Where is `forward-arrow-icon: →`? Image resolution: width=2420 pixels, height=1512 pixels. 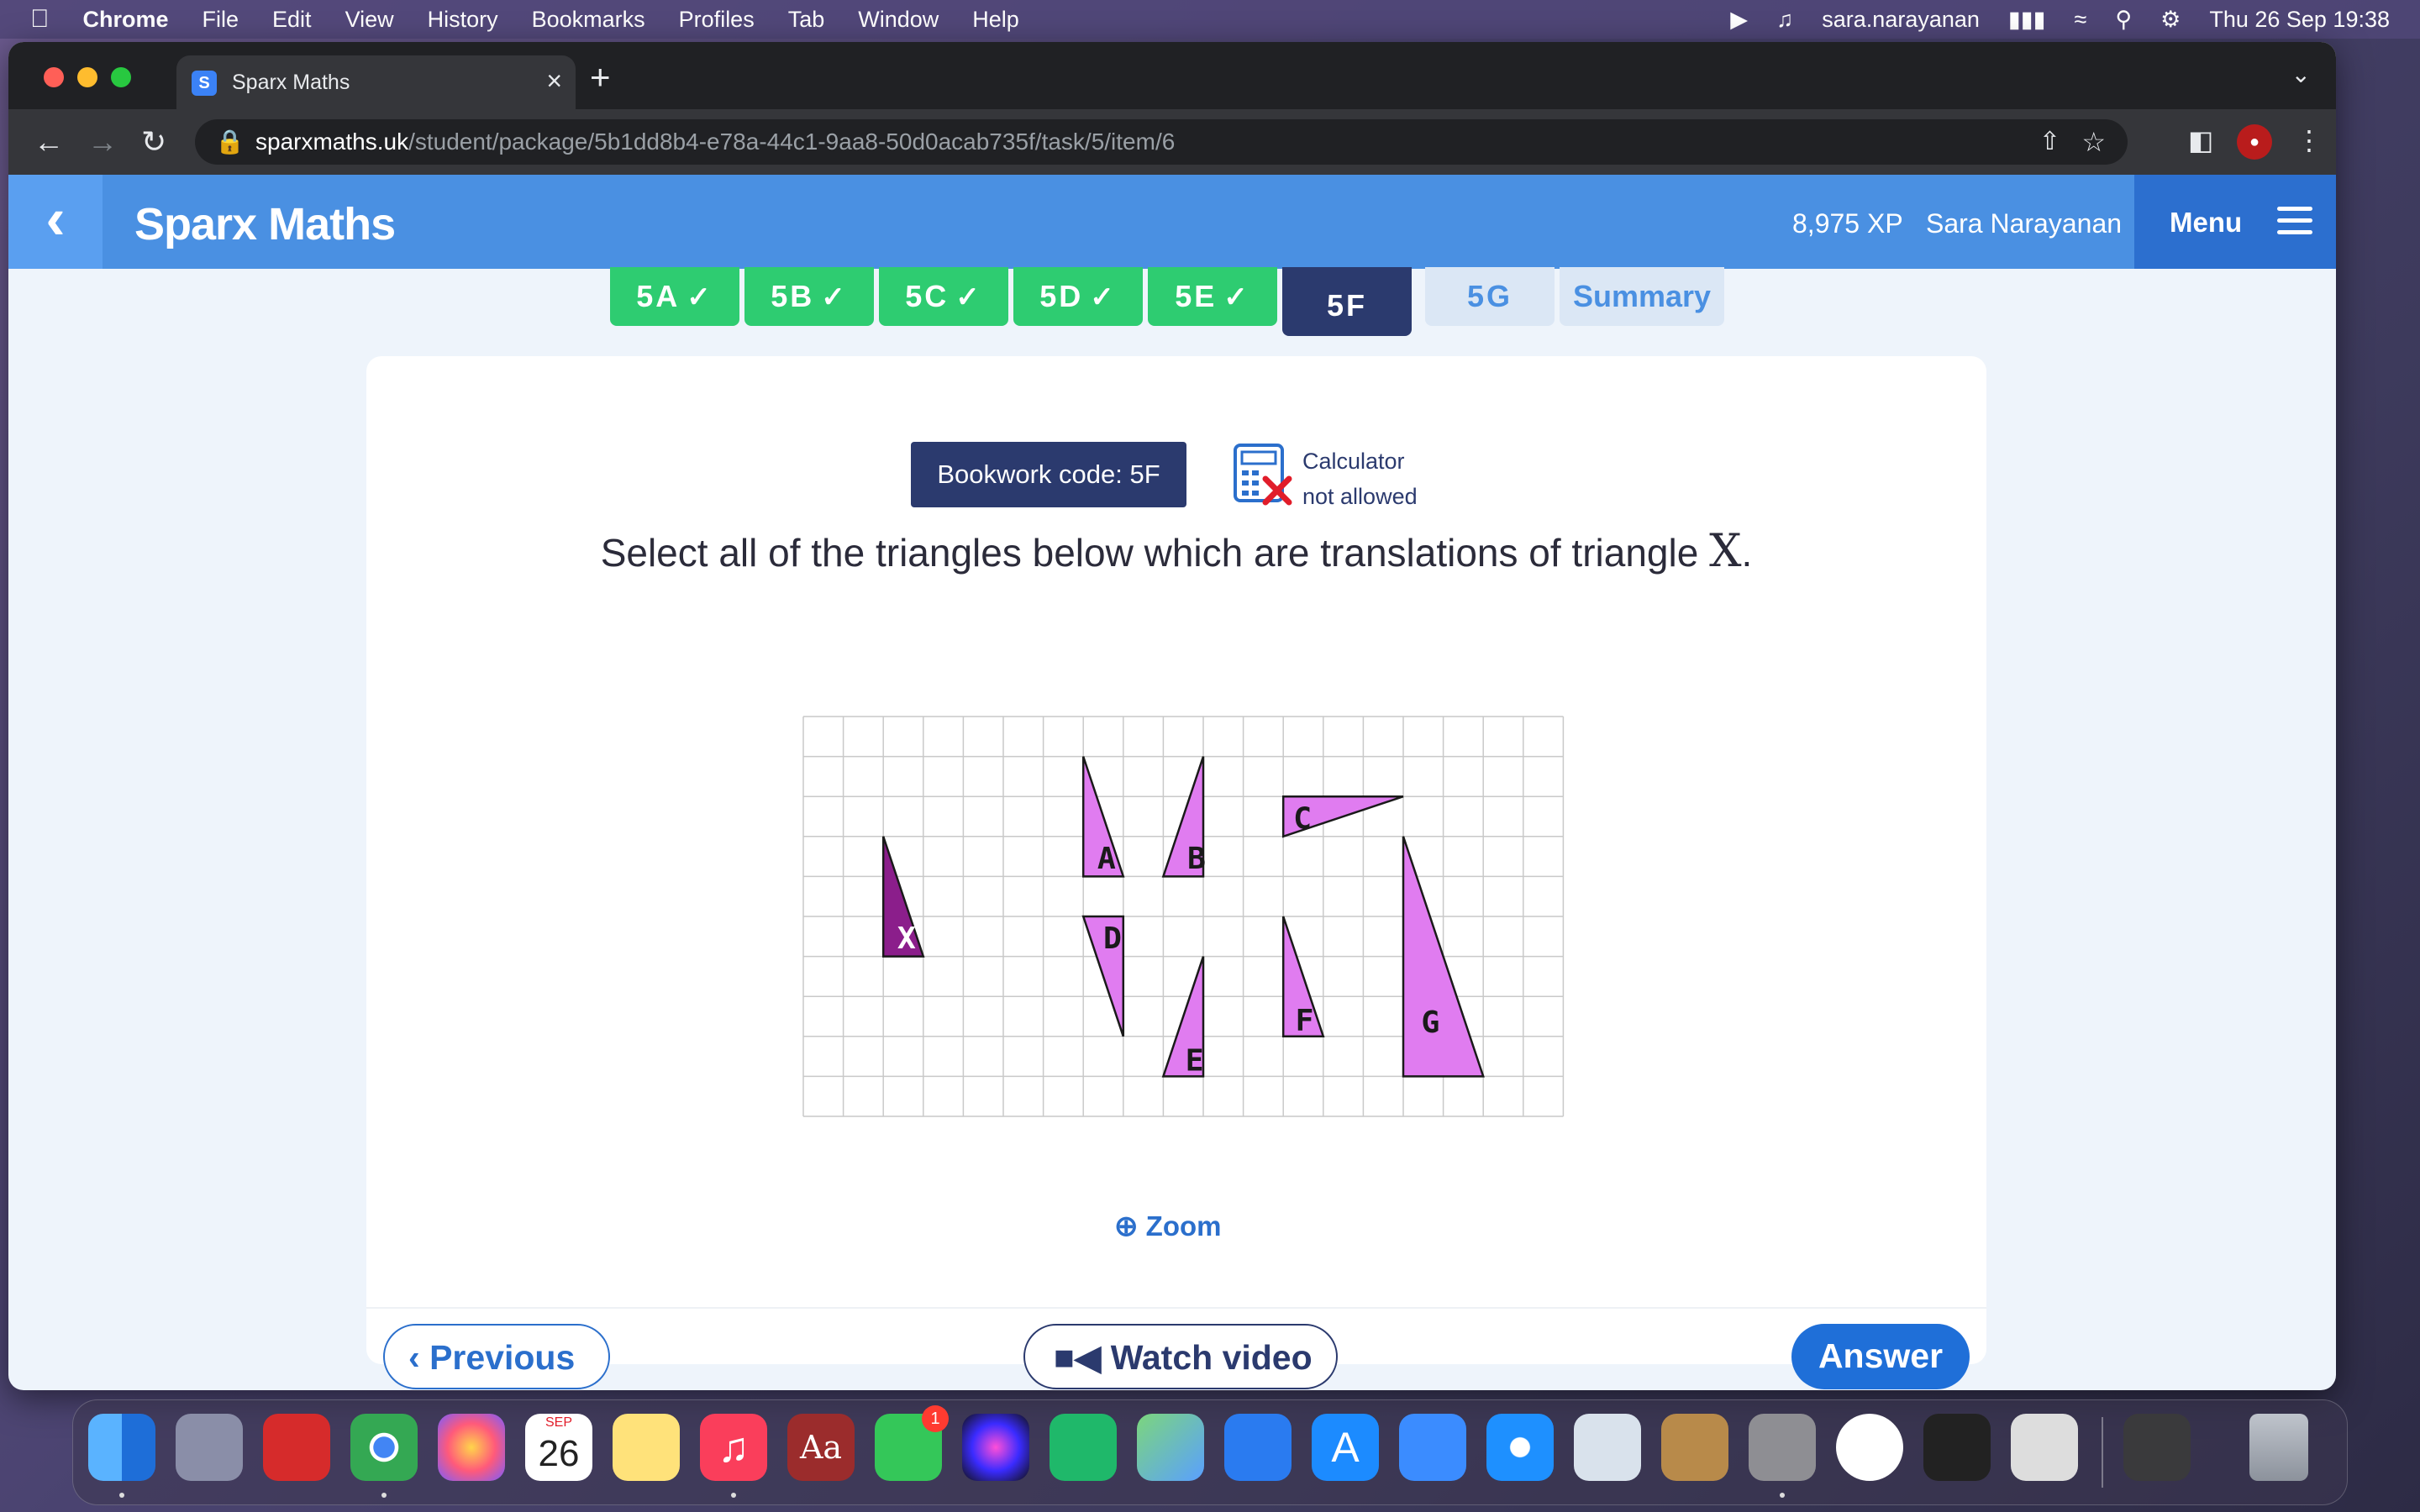
forward-arrow-icon: → is located at coordinates (102, 142).